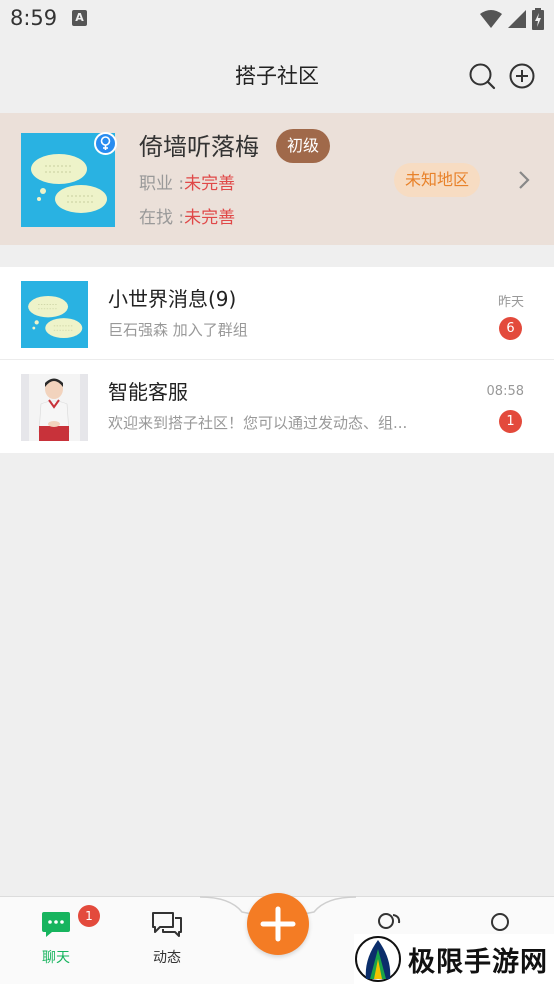 Image resolution: width=554 pixels, height=984 pixels. What do you see at coordinates (148, 392) in the screenshot?
I see `chat-name: 智能客服` at bounding box center [148, 392].